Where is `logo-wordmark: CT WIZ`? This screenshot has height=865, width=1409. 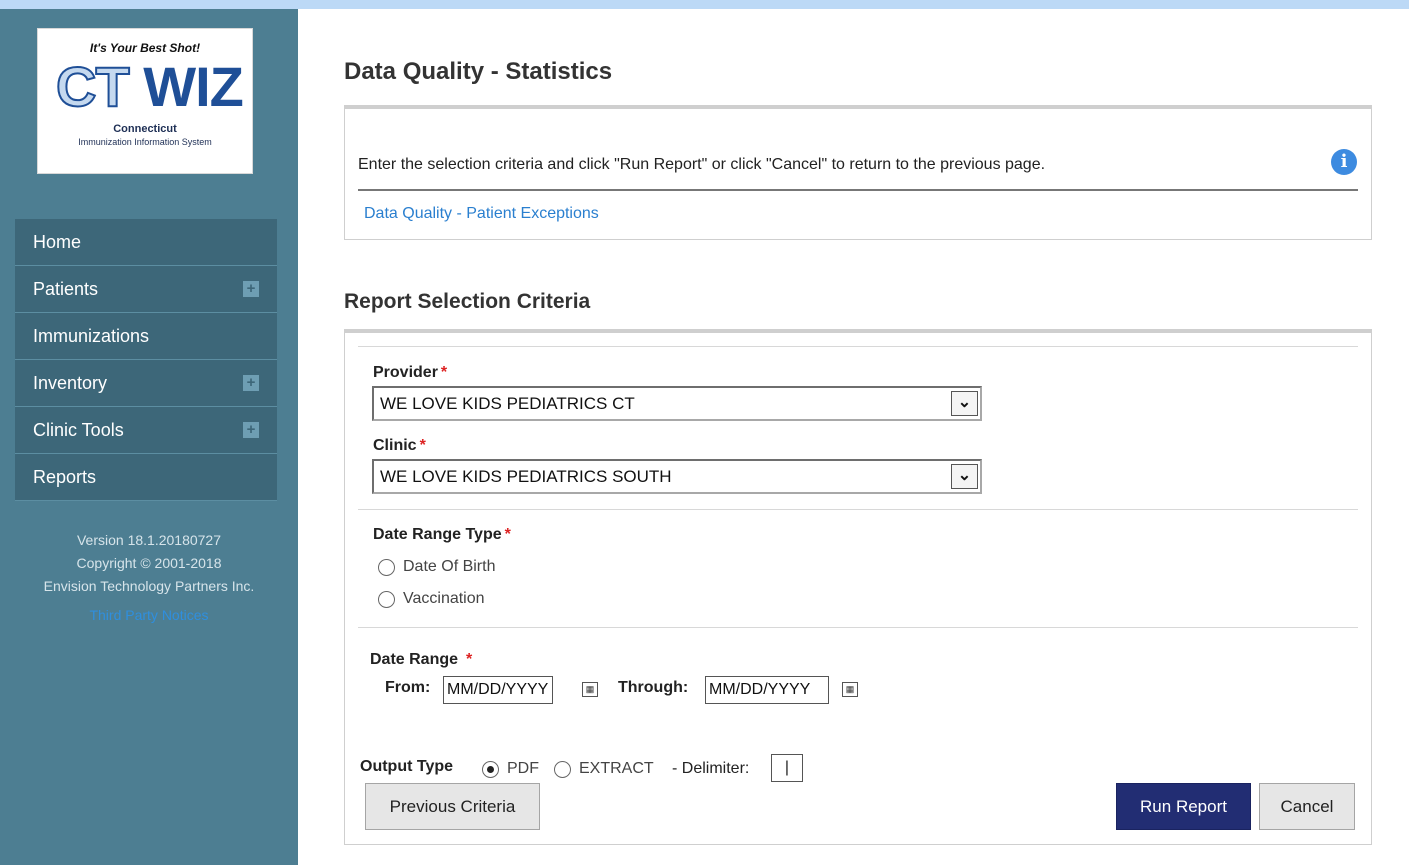 logo-wordmark: CT WIZ is located at coordinates (149, 86).